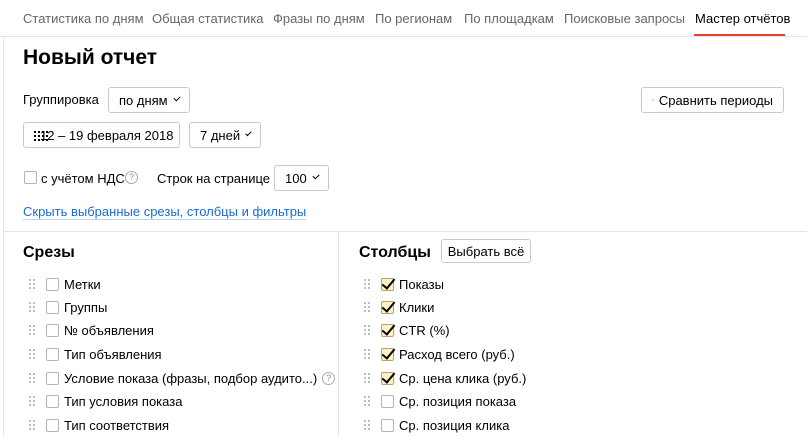  Describe the element at coordinates (742, 18) in the screenshot. I see `tab-report-wizard: Мастер отчётов` at that location.